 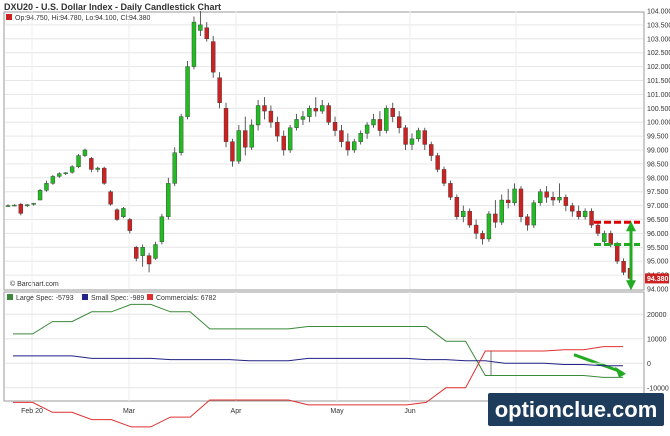 What do you see at coordinates (658, 220) in the screenshot?
I see `y-tick-label: 96.500` at bounding box center [658, 220].